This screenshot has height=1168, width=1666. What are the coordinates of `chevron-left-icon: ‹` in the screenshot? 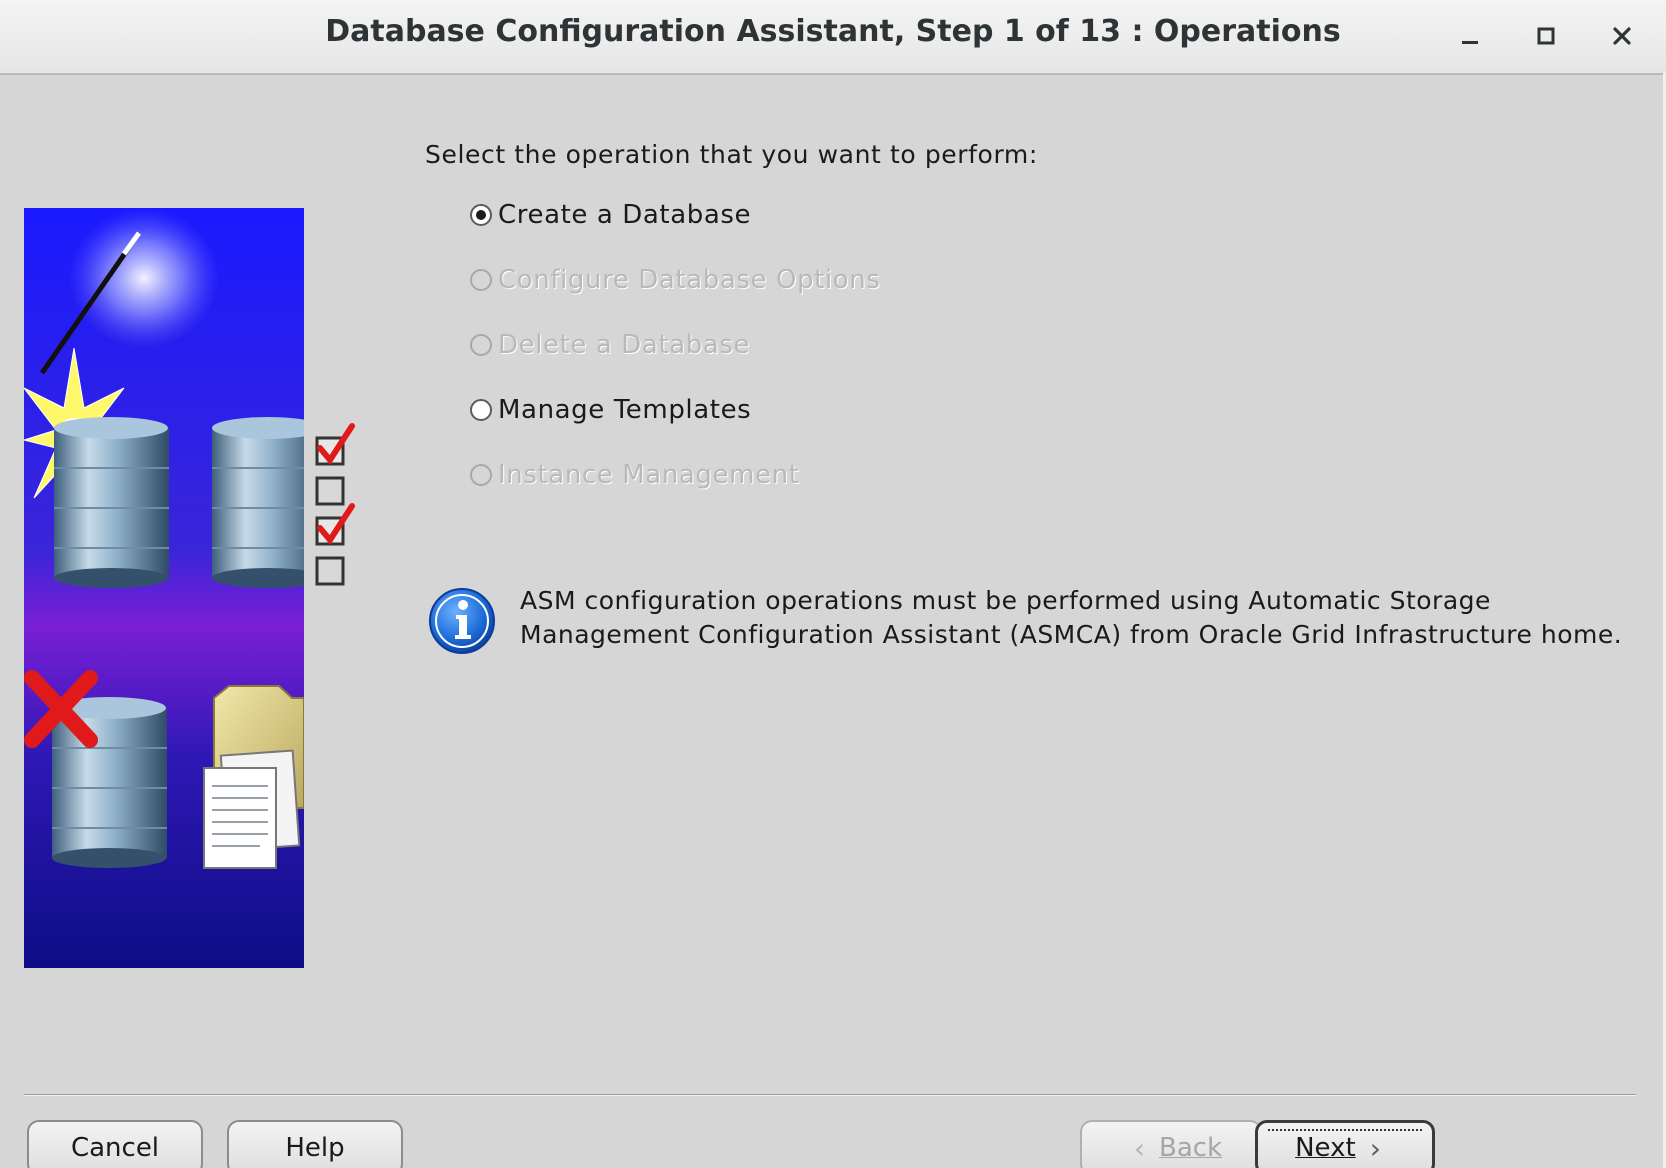 It's located at (1139, 1148).